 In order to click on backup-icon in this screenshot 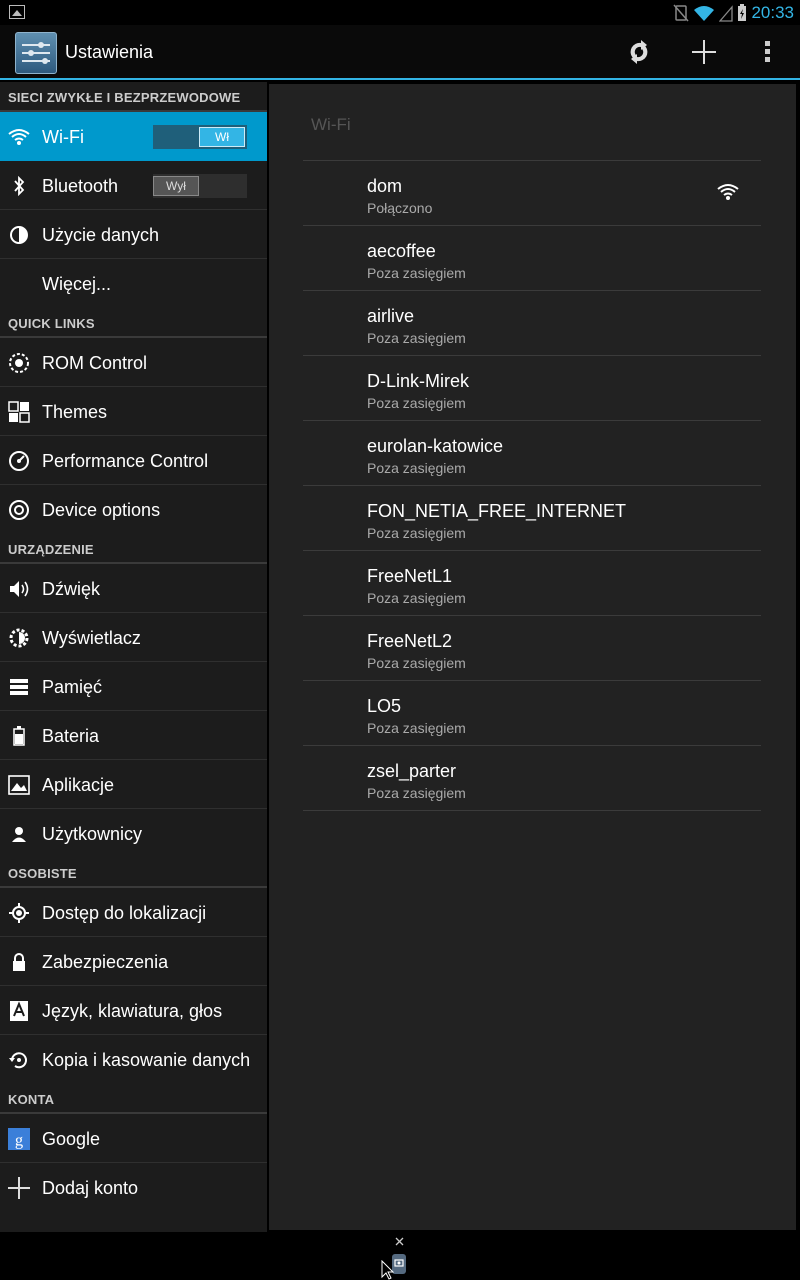, I will do `click(19, 1060)`.